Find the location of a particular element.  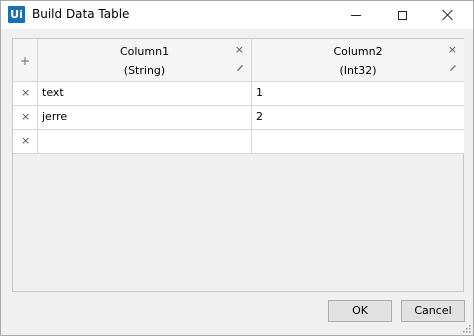

plus-icon: + is located at coordinates (25, 61).